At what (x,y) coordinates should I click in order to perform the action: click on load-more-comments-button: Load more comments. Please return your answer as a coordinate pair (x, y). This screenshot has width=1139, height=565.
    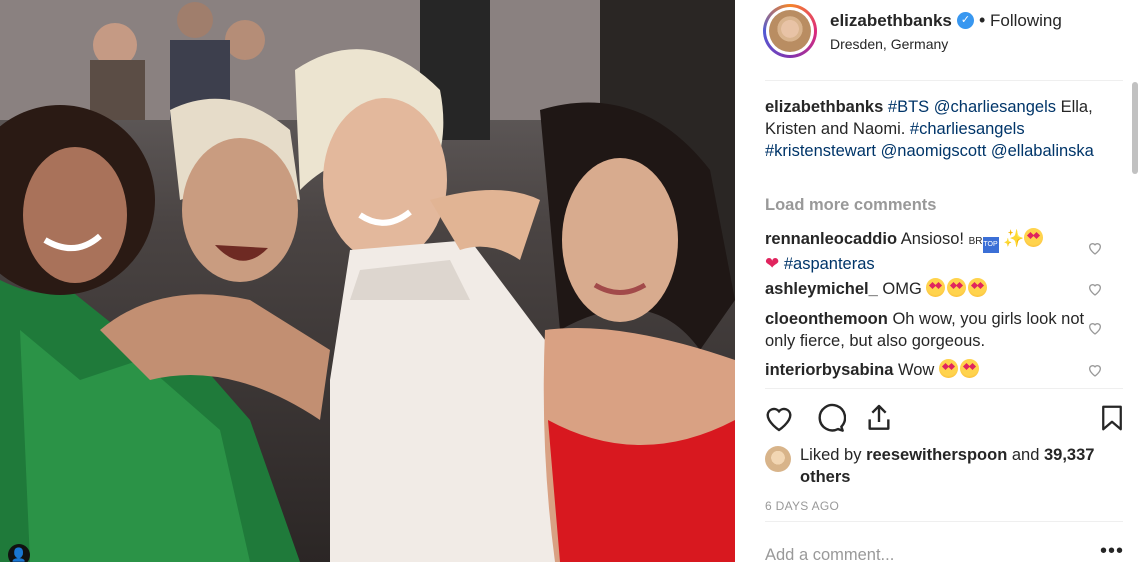
    Looking at the image, I should click on (850, 205).